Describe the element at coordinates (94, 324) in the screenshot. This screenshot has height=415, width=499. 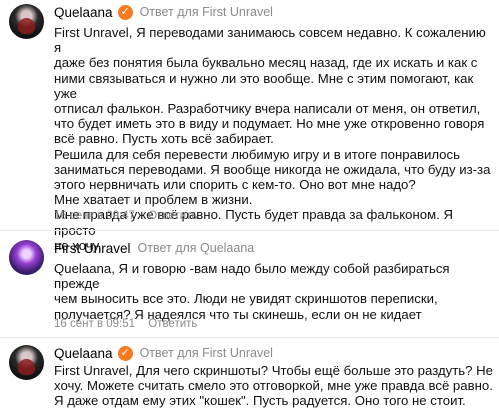
I see `comment-date: 16 сент в 09:51` at that location.